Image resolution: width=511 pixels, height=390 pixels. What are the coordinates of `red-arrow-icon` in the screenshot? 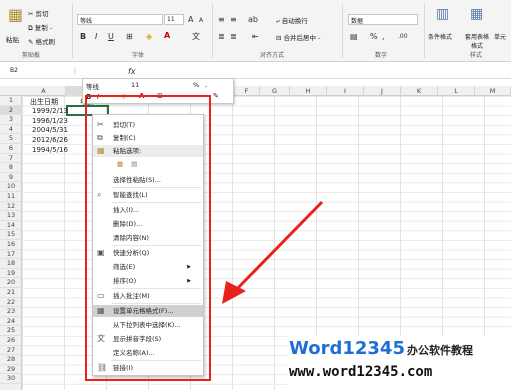 It's located at (273, 252).